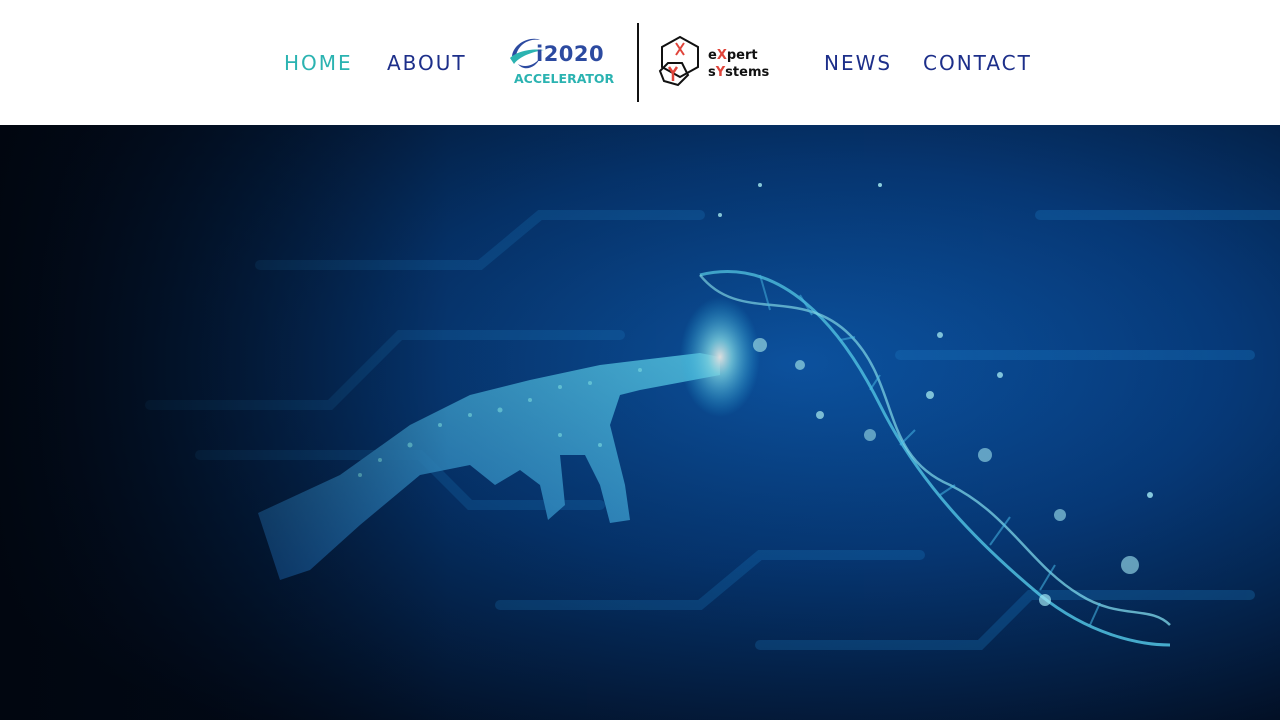  What do you see at coordinates (858, 63) in the screenshot?
I see `nav-news-link: NEWS` at bounding box center [858, 63].